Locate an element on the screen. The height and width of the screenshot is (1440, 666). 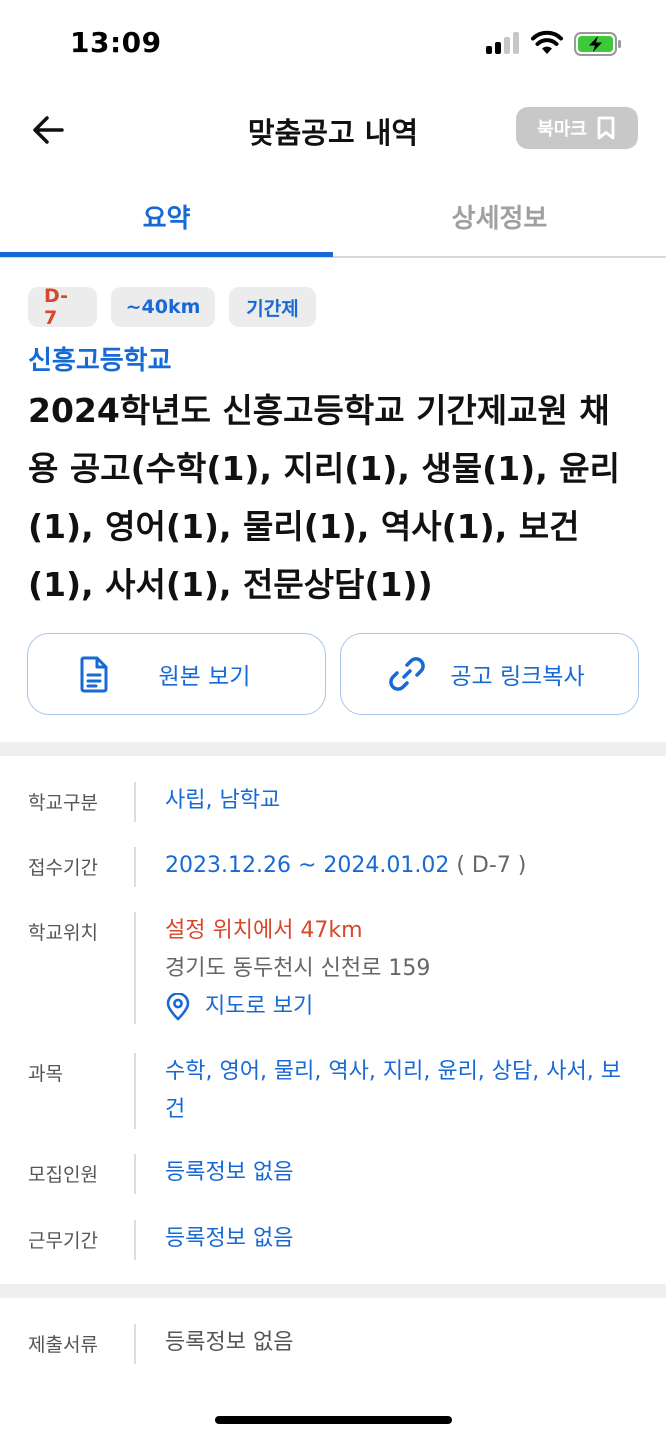
home-indicator is located at coordinates (333, 1420).